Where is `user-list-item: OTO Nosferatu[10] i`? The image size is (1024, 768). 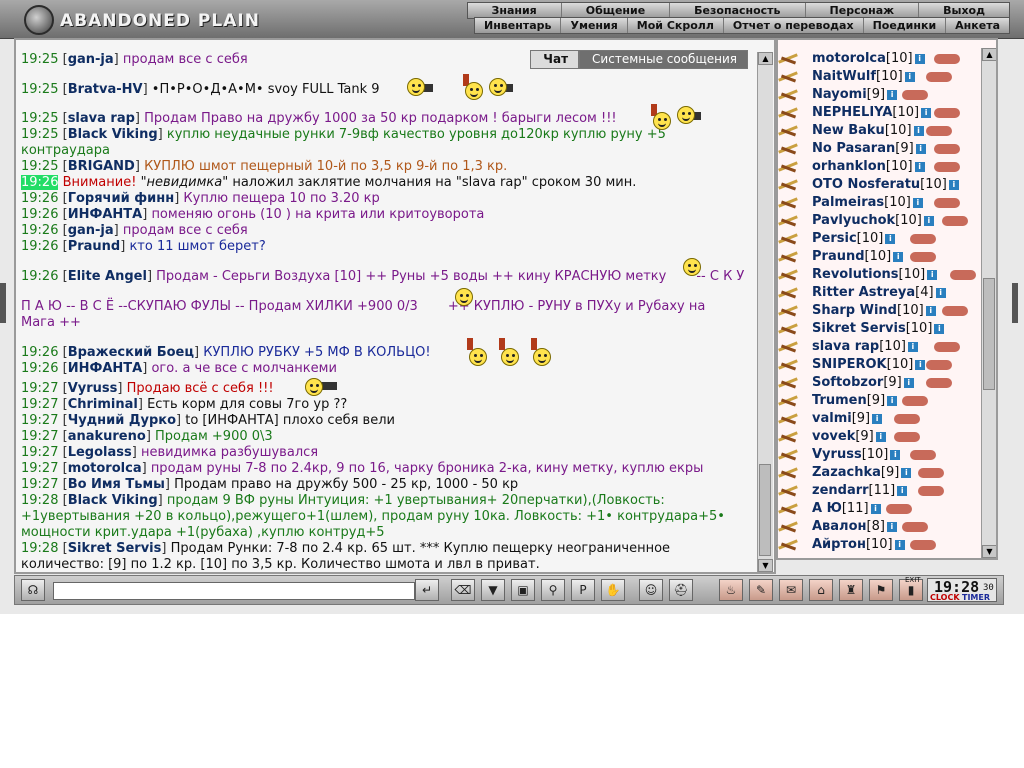 user-list-item: OTO Nosferatu[10] i is located at coordinates (878, 185).